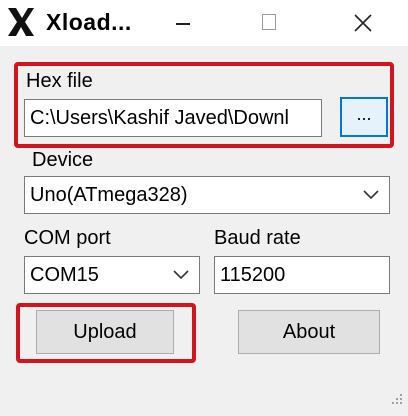 The image size is (408, 416). I want to click on upload-button: Upload, so click(105, 332).